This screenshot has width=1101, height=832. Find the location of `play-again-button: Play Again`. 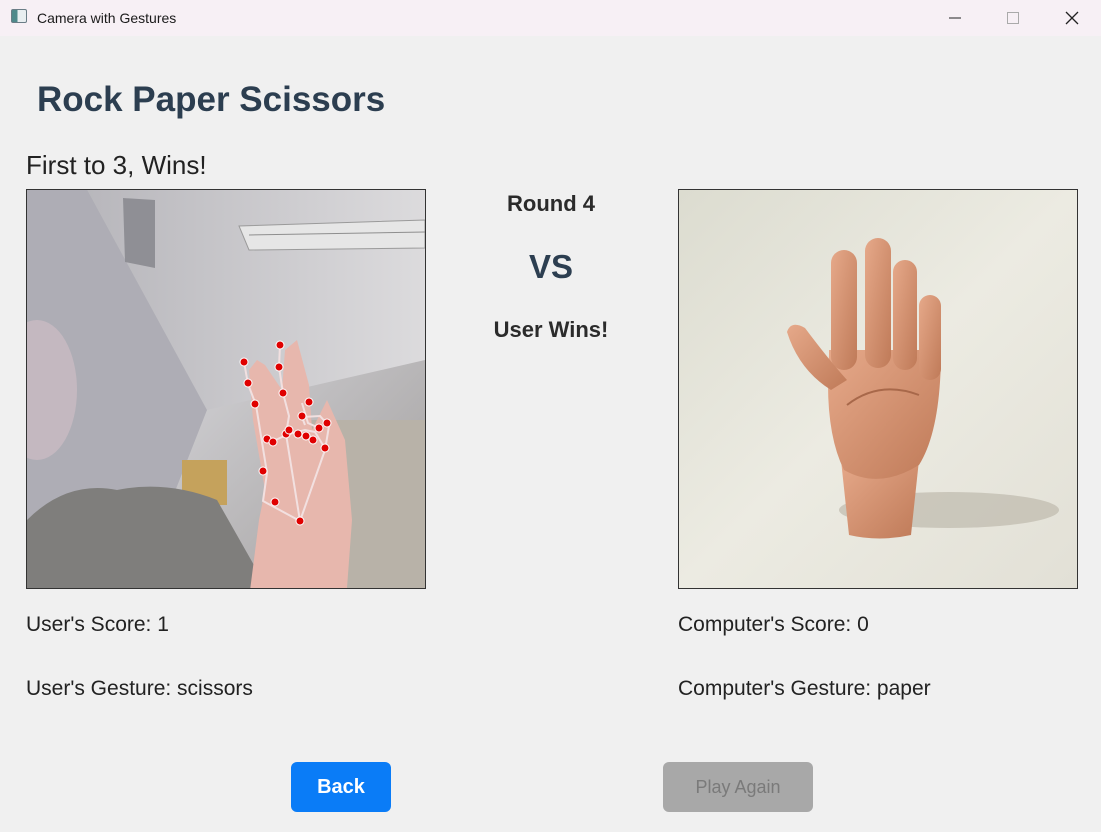

play-again-button: Play Again is located at coordinates (738, 787).